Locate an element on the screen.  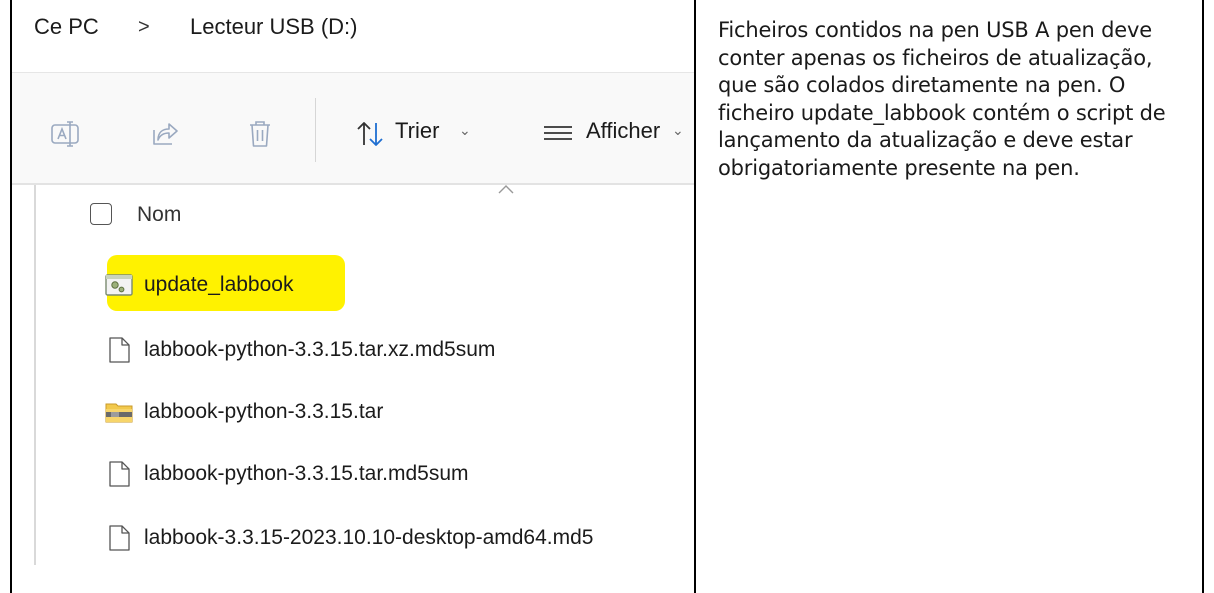
view-icon is located at coordinates (558, 134).